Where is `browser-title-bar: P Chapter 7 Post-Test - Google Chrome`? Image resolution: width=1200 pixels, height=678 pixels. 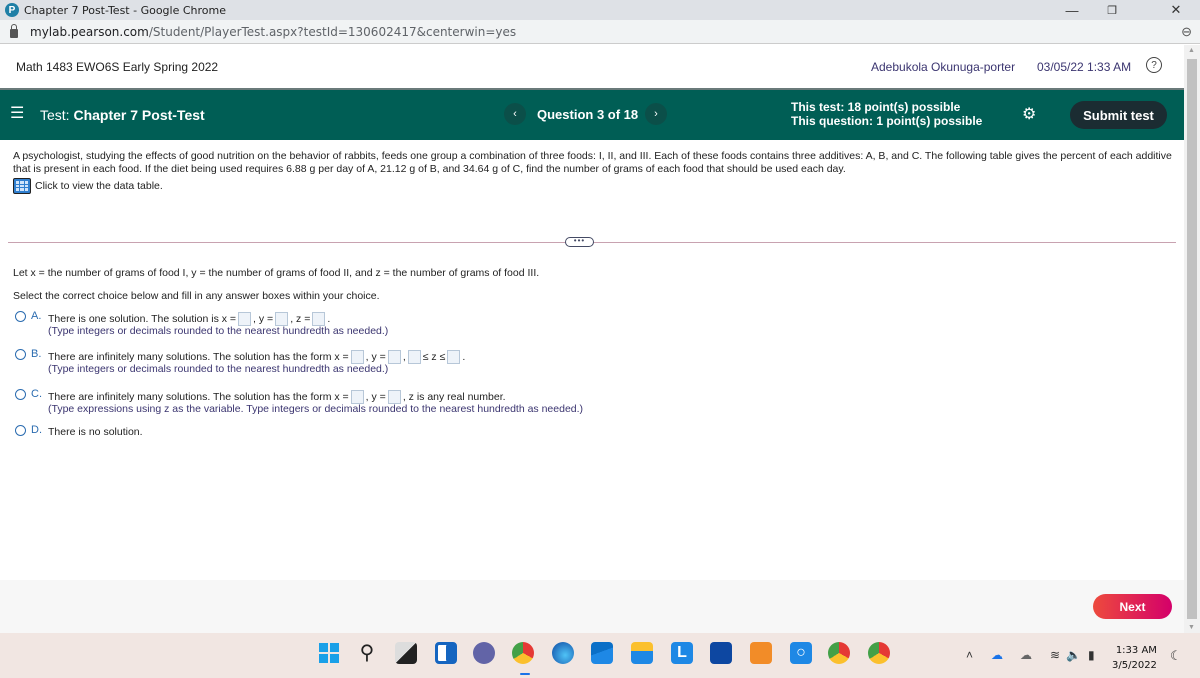 browser-title-bar: P Chapter 7 Post-Test - Google Chrome is located at coordinates (600, 10).